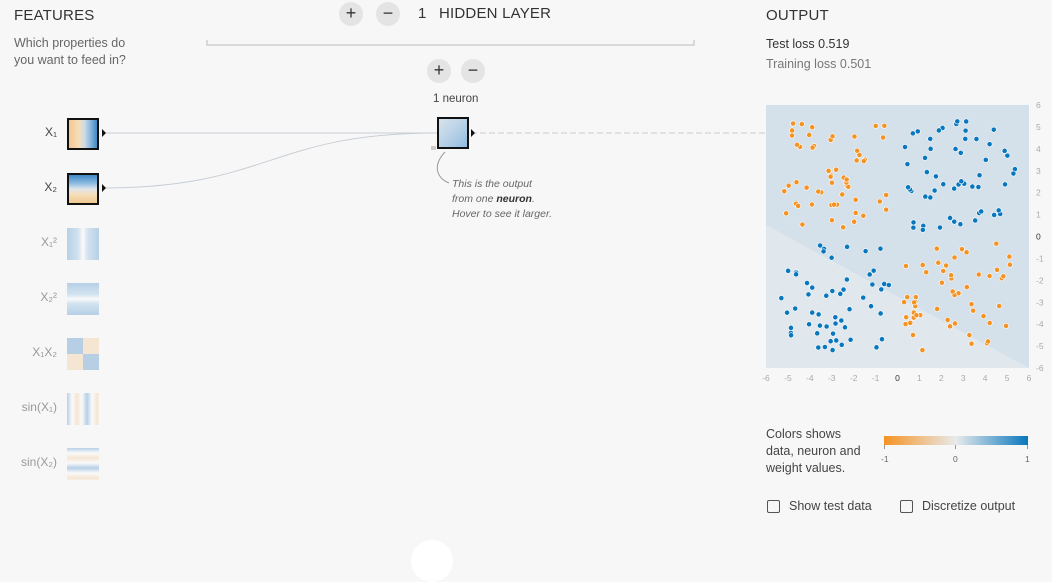 The height and width of the screenshot is (582, 1052). Describe the element at coordinates (351, 14) in the screenshot. I see `add-layer-button: +` at that location.